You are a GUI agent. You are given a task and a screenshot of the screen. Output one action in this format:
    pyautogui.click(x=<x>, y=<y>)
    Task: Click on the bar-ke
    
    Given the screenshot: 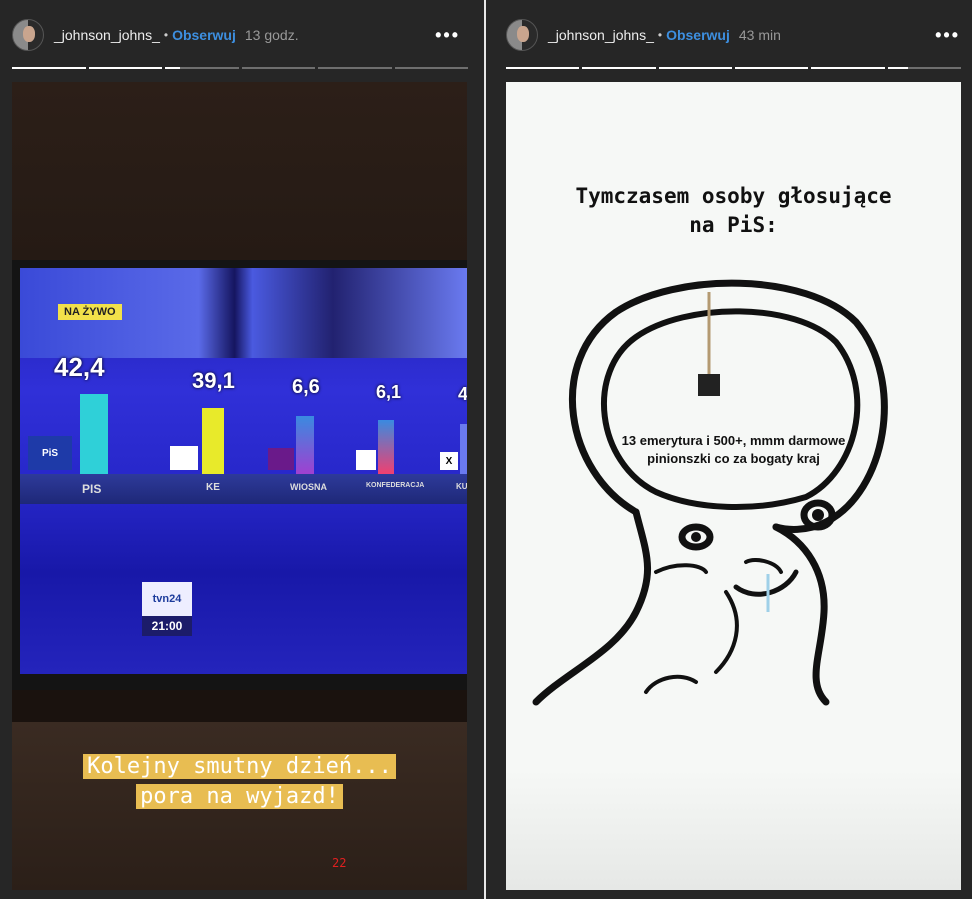 What is the action you would take?
    pyautogui.click(x=213, y=441)
    